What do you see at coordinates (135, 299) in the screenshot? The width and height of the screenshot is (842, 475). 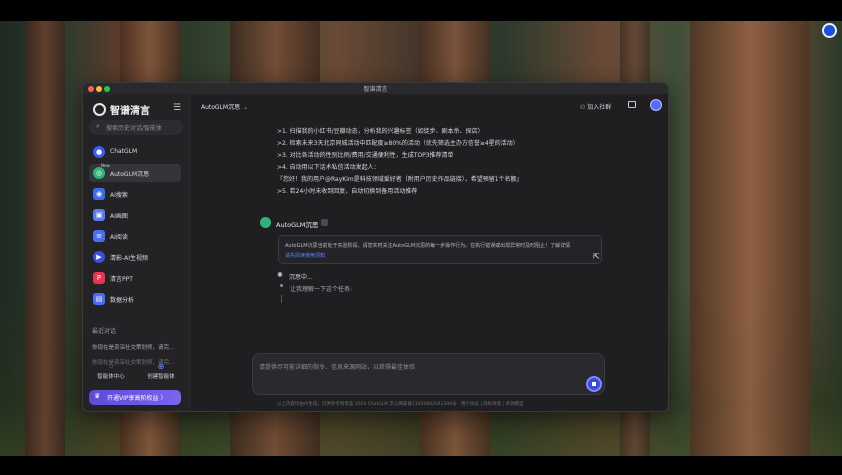 I see `nav-item-data-analysis: ▤ 数据分析` at bounding box center [135, 299].